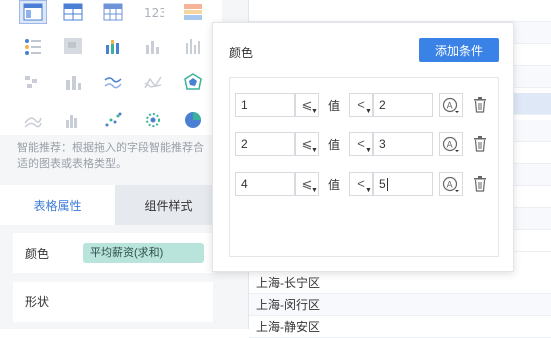 The image size is (551, 338). Describe the element at coordinates (403, 184) in the screenshot. I see `condition-max-input: 5` at that location.